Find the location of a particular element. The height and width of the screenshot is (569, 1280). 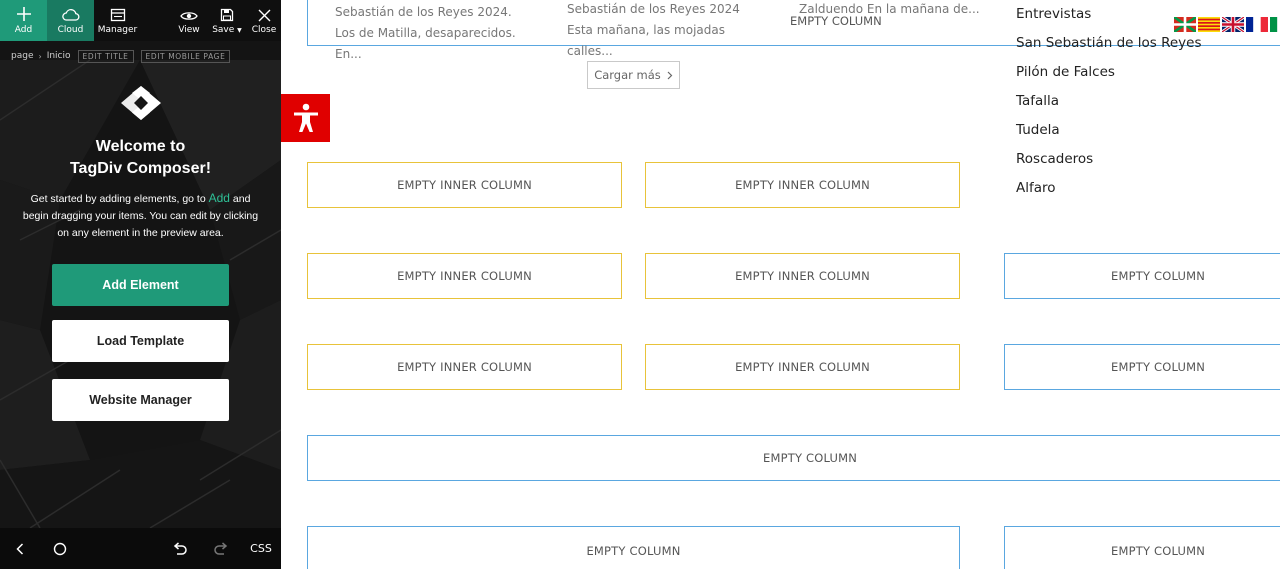

plus-icon is located at coordinates (23, 14).